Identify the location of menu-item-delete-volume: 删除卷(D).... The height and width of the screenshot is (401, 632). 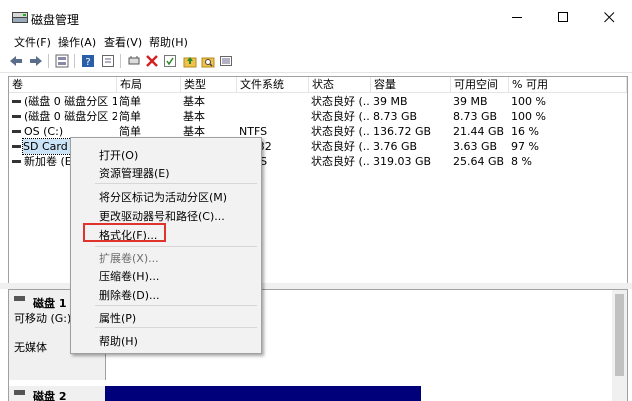
(129, 295).